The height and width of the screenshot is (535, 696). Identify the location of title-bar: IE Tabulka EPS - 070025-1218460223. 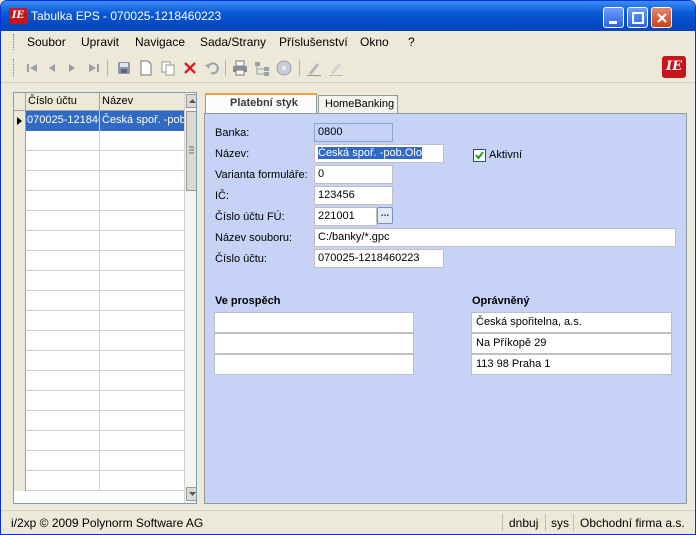
(348, 16).